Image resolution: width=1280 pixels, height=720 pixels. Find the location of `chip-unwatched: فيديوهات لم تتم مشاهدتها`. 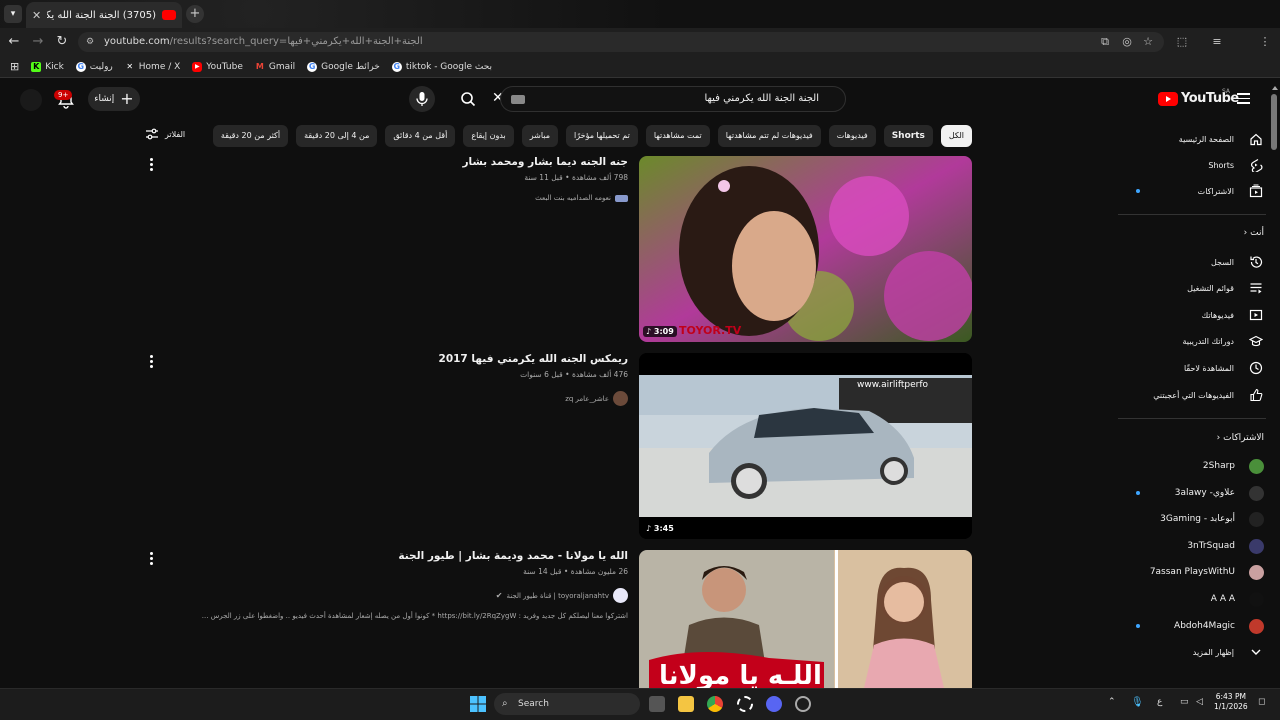

chip-unwatched: فيديوهات لم تتم مشاهدتها is located at coordinates (769, 136).